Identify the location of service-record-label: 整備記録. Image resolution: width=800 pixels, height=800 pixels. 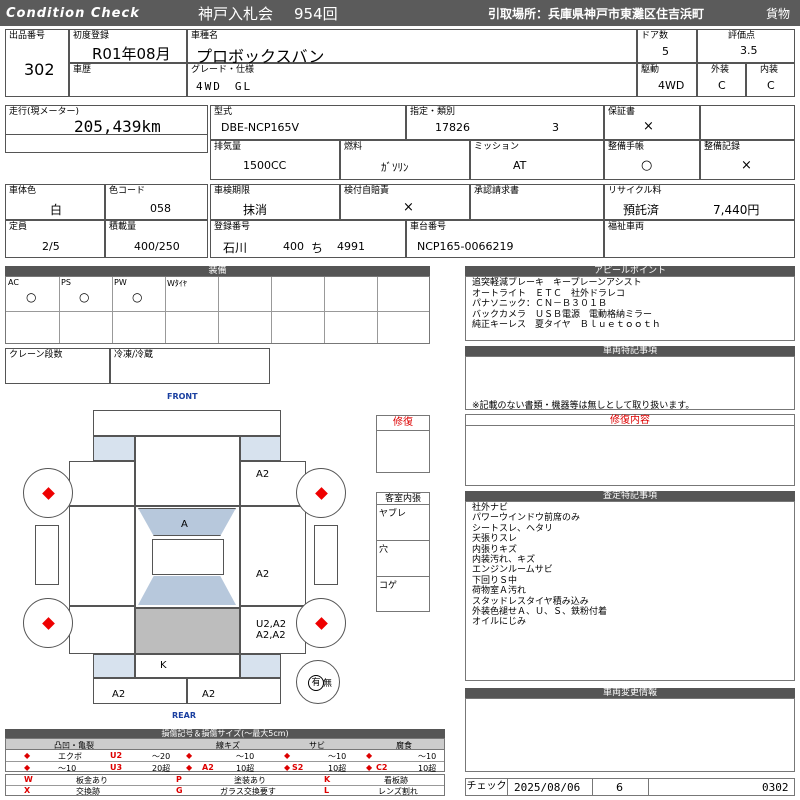
(722, 147).